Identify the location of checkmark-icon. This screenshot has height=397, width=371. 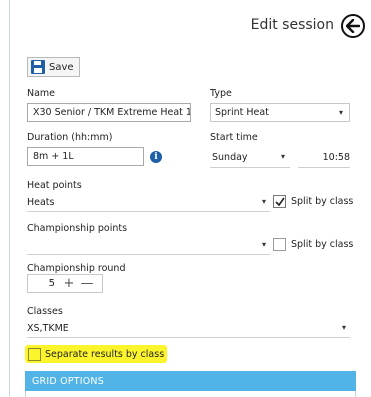
(279, 201).